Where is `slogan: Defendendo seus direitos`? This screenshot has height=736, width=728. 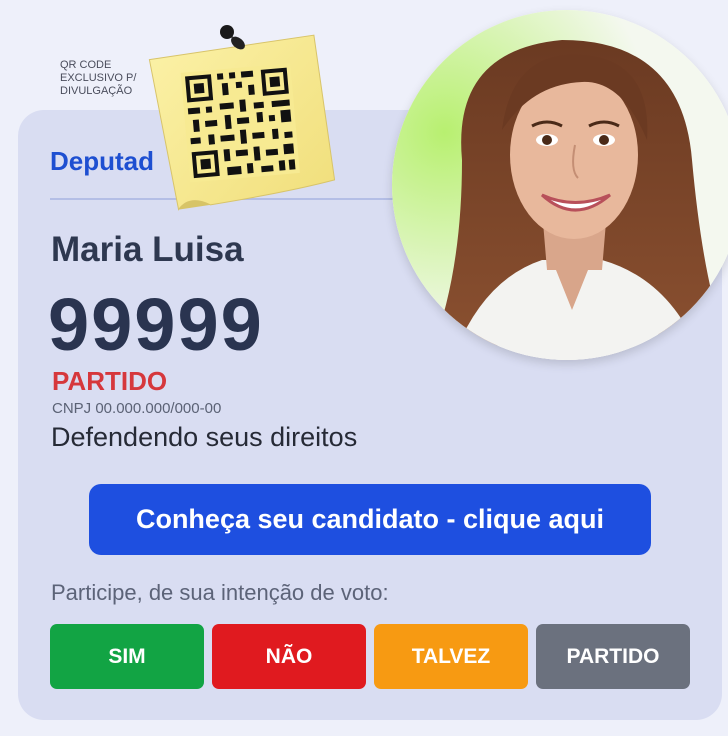 slogan: Defendendo seus direitos is located at coordinates (204, 437).